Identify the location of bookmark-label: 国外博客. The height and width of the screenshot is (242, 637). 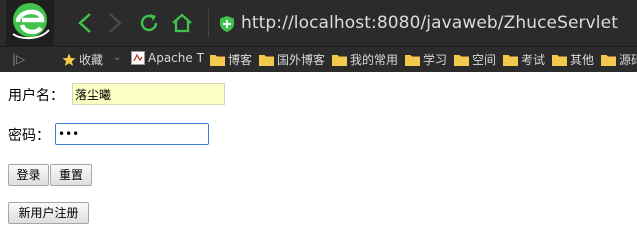
(301, 60).